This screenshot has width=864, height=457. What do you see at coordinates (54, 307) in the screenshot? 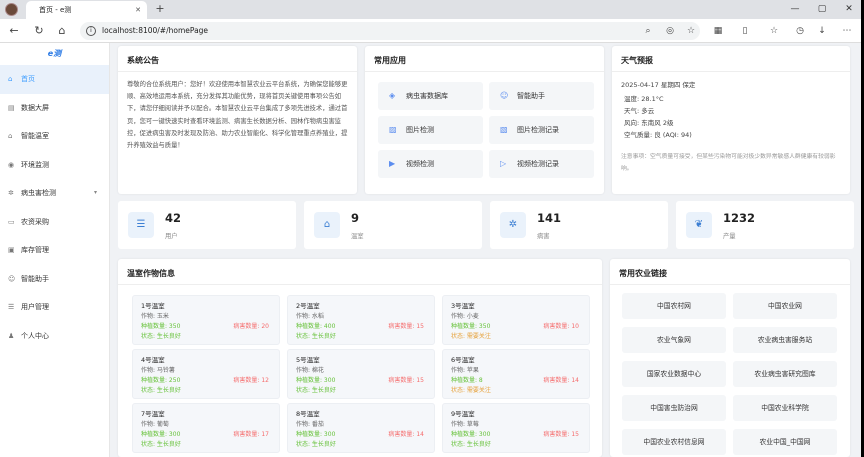
I see `sidebar-item: ☰ 用户管理` at bounding box center [54, 307].